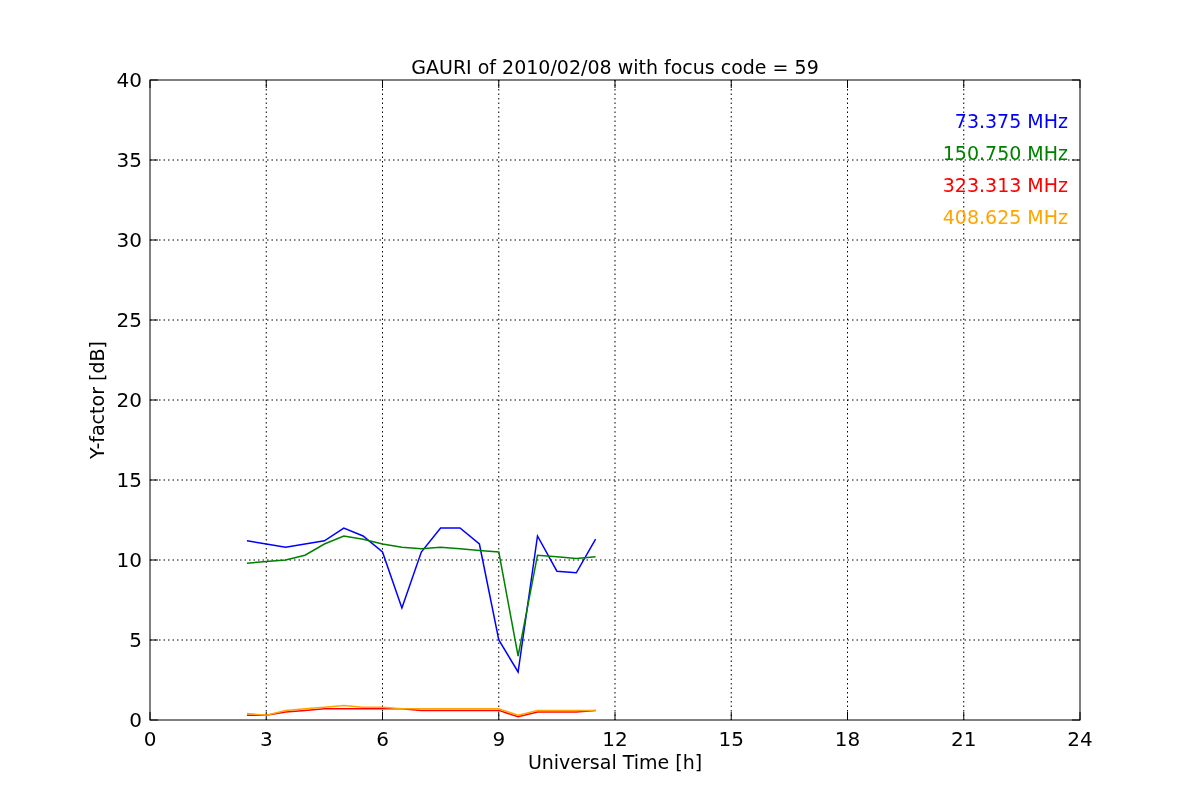  Describe the element at coordinates (129, 320) in the screenshot. I see `y-tick-label: 25` at that location.